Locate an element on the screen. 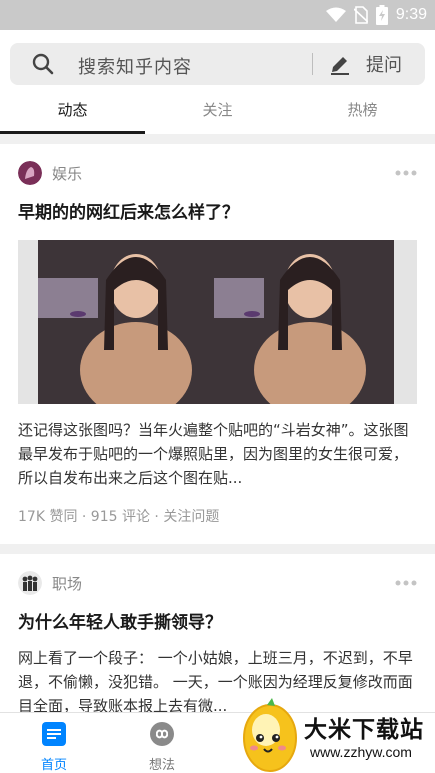  tab-following: 关注 is located at coordinates (217, 112).